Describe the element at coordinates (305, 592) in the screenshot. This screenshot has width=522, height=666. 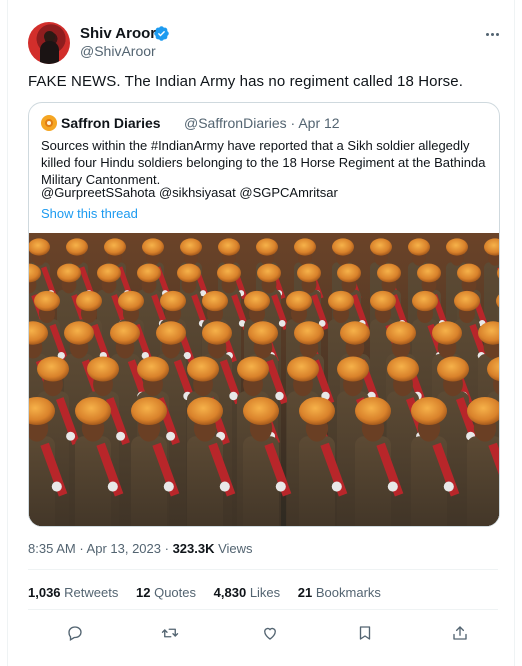
I see `bookmarks-count: 21` at that location.